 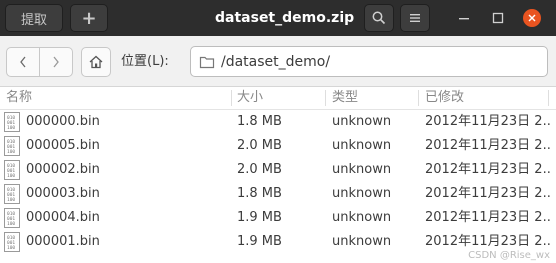 I want to click on folder-icon, so click(x=207, y=62).